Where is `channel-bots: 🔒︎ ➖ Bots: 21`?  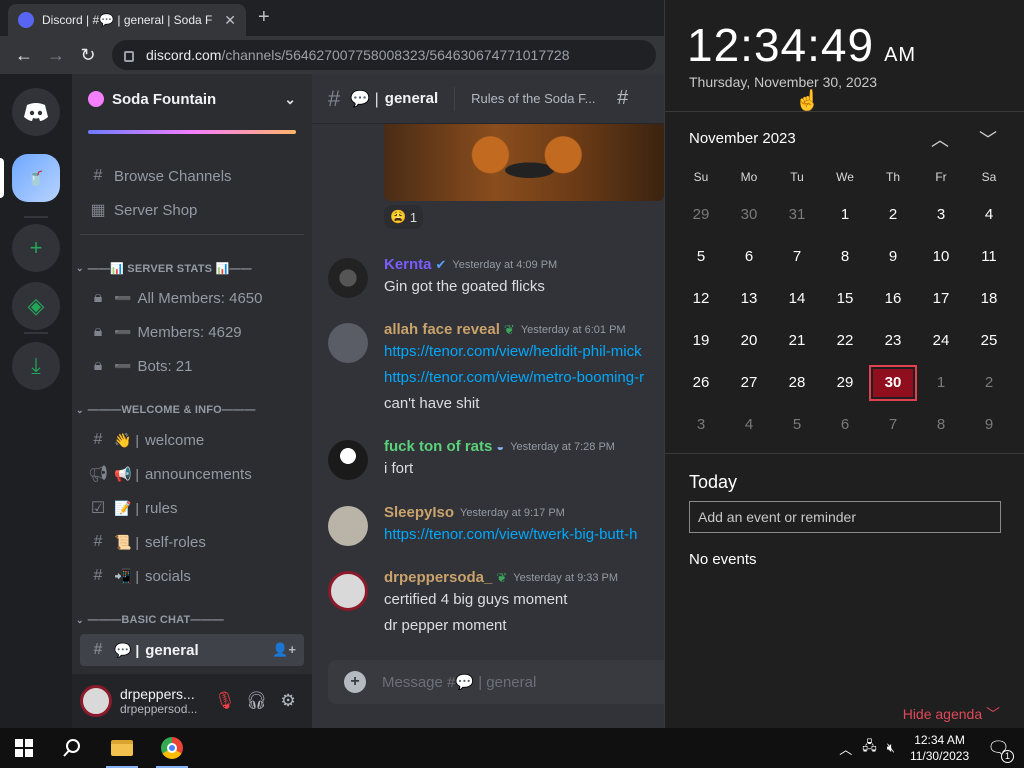
channel-bots: 🔒︎ ➖ Bots: 21 is located at coordinates (192, 366).